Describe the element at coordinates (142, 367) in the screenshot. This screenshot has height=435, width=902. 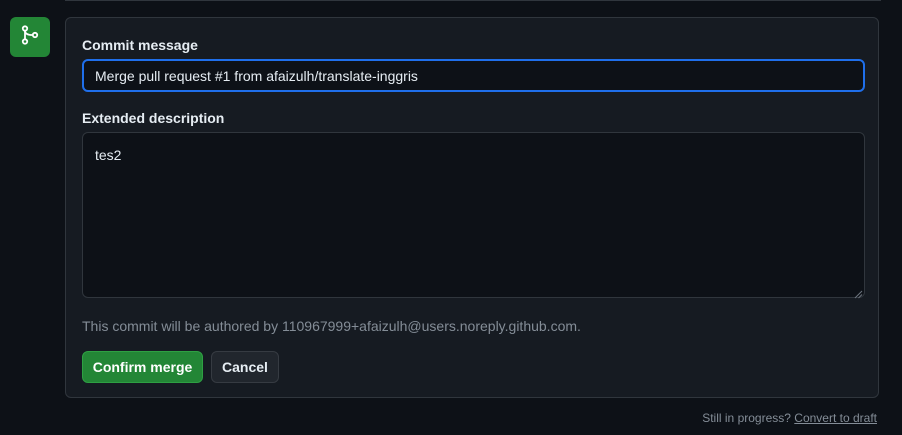
I see `confirm-merge-button: Confirm merge` at that location.